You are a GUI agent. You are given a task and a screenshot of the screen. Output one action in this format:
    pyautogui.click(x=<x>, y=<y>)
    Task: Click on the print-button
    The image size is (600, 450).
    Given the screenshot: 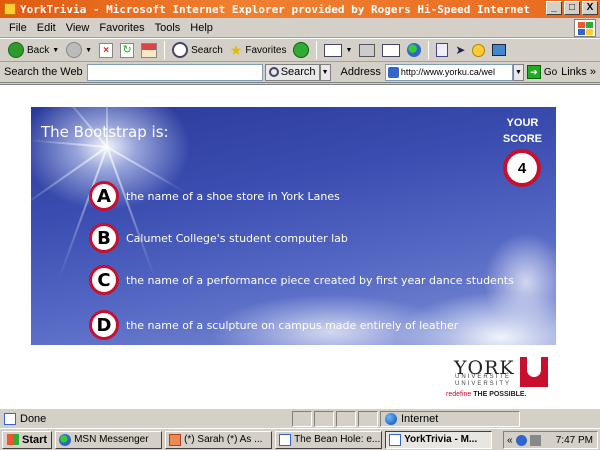 What is the action you would take?
    pyautogui.click(x=367, y=50)
    